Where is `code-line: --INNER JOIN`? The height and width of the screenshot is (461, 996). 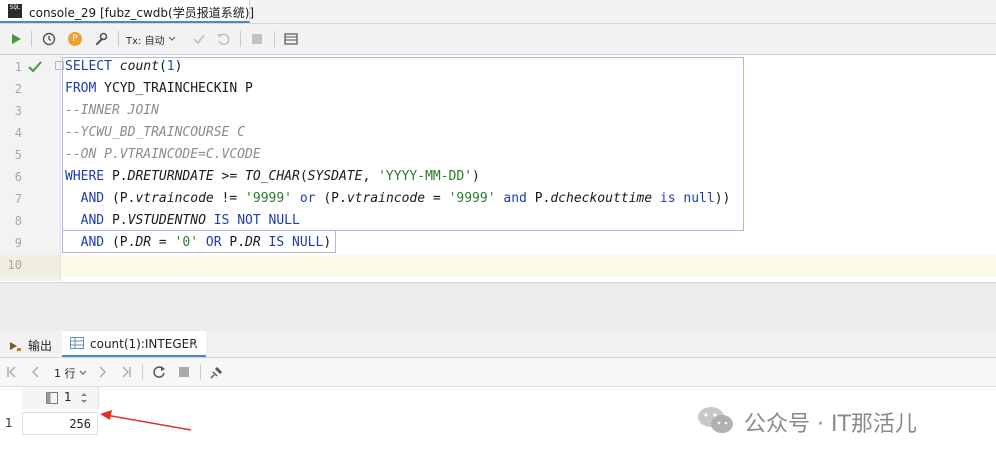
code-line: --INNER JOIN is located at coordinates (112, 110).